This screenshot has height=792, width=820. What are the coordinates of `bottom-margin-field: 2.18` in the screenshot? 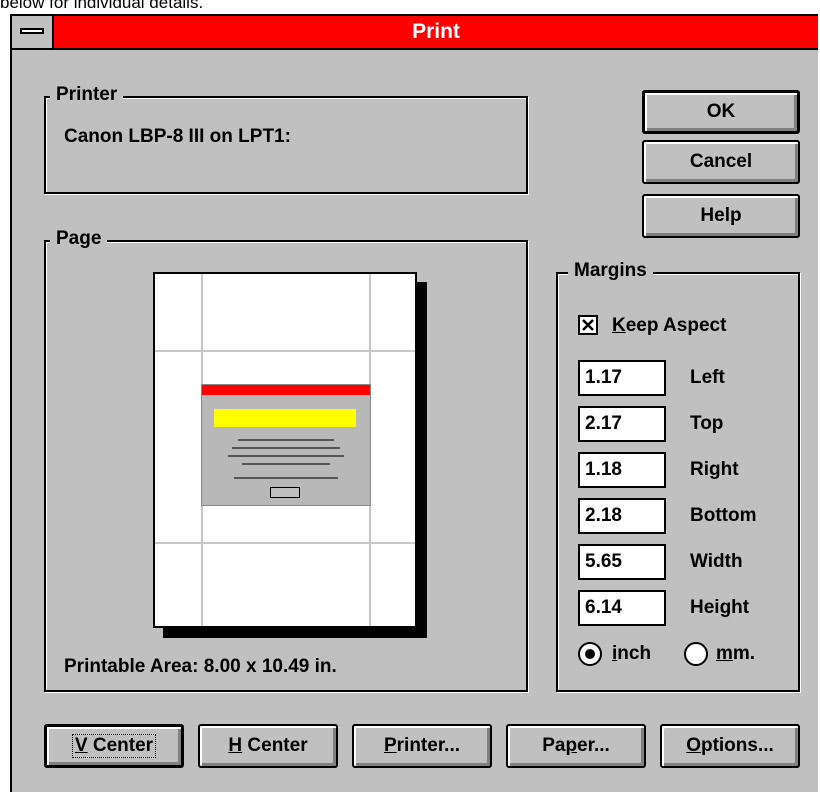 It's located at (622, 516).